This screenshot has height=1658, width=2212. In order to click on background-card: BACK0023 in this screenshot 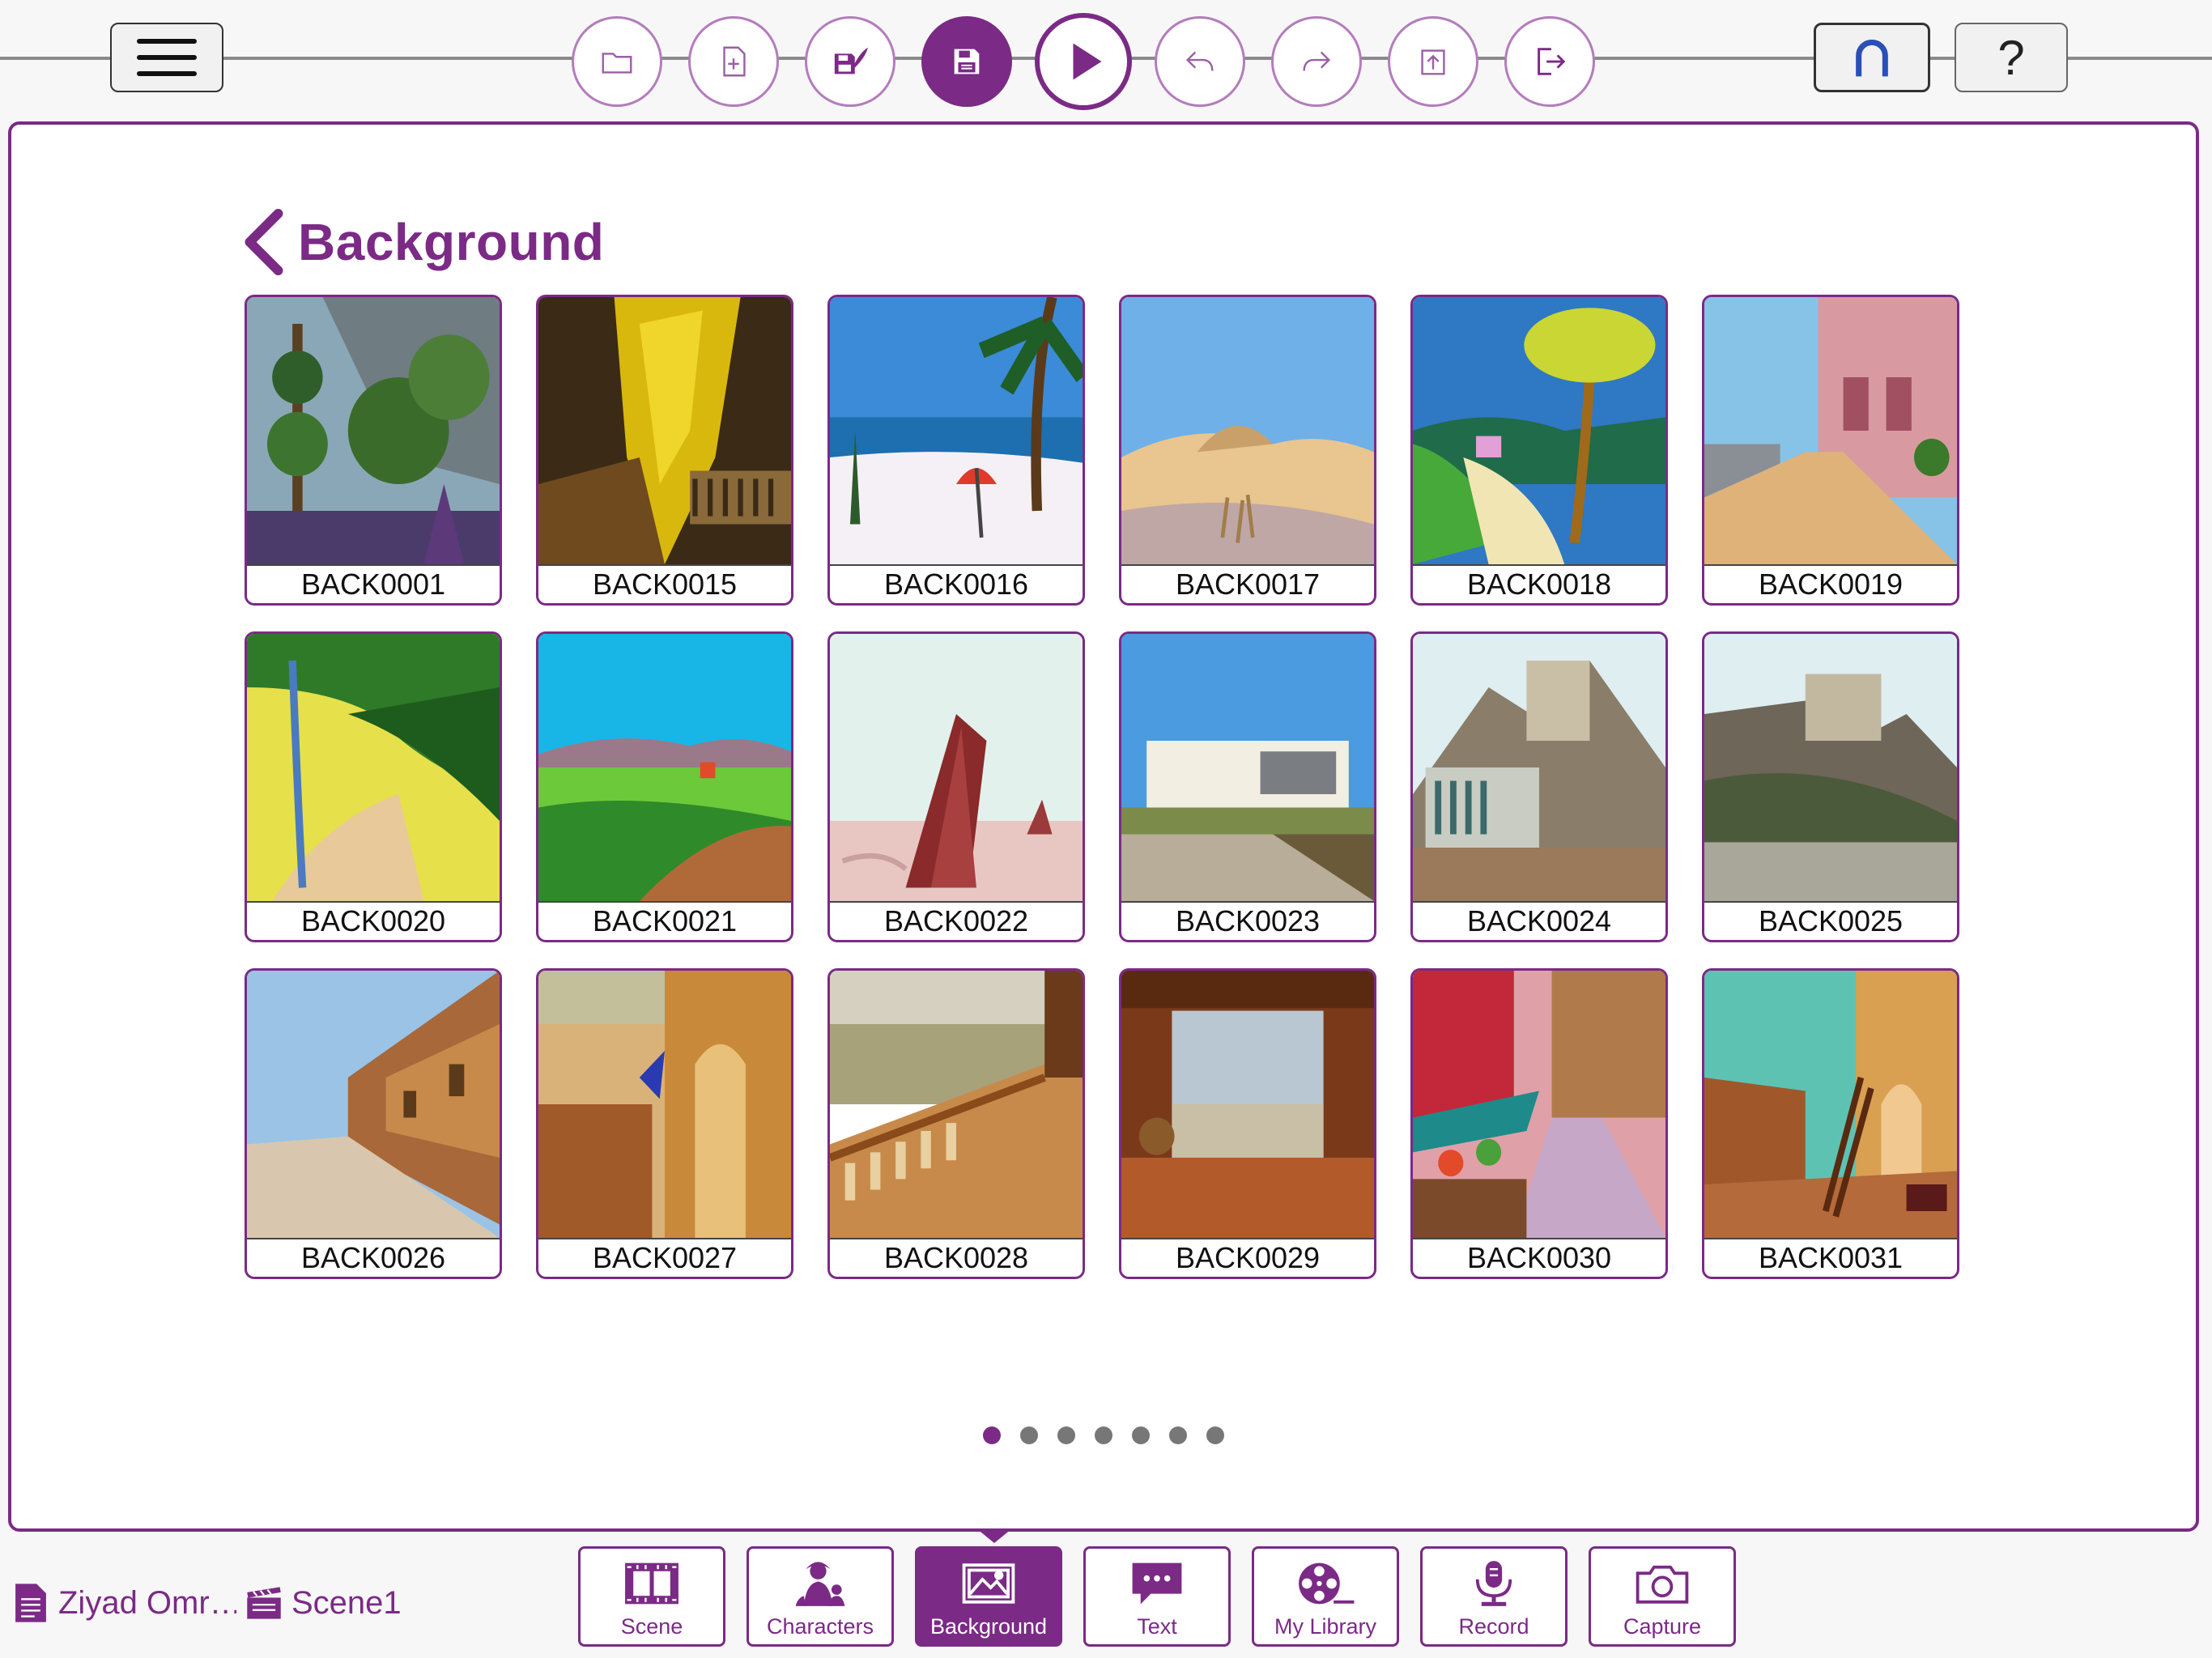, I will do `click(1247, 786)`.